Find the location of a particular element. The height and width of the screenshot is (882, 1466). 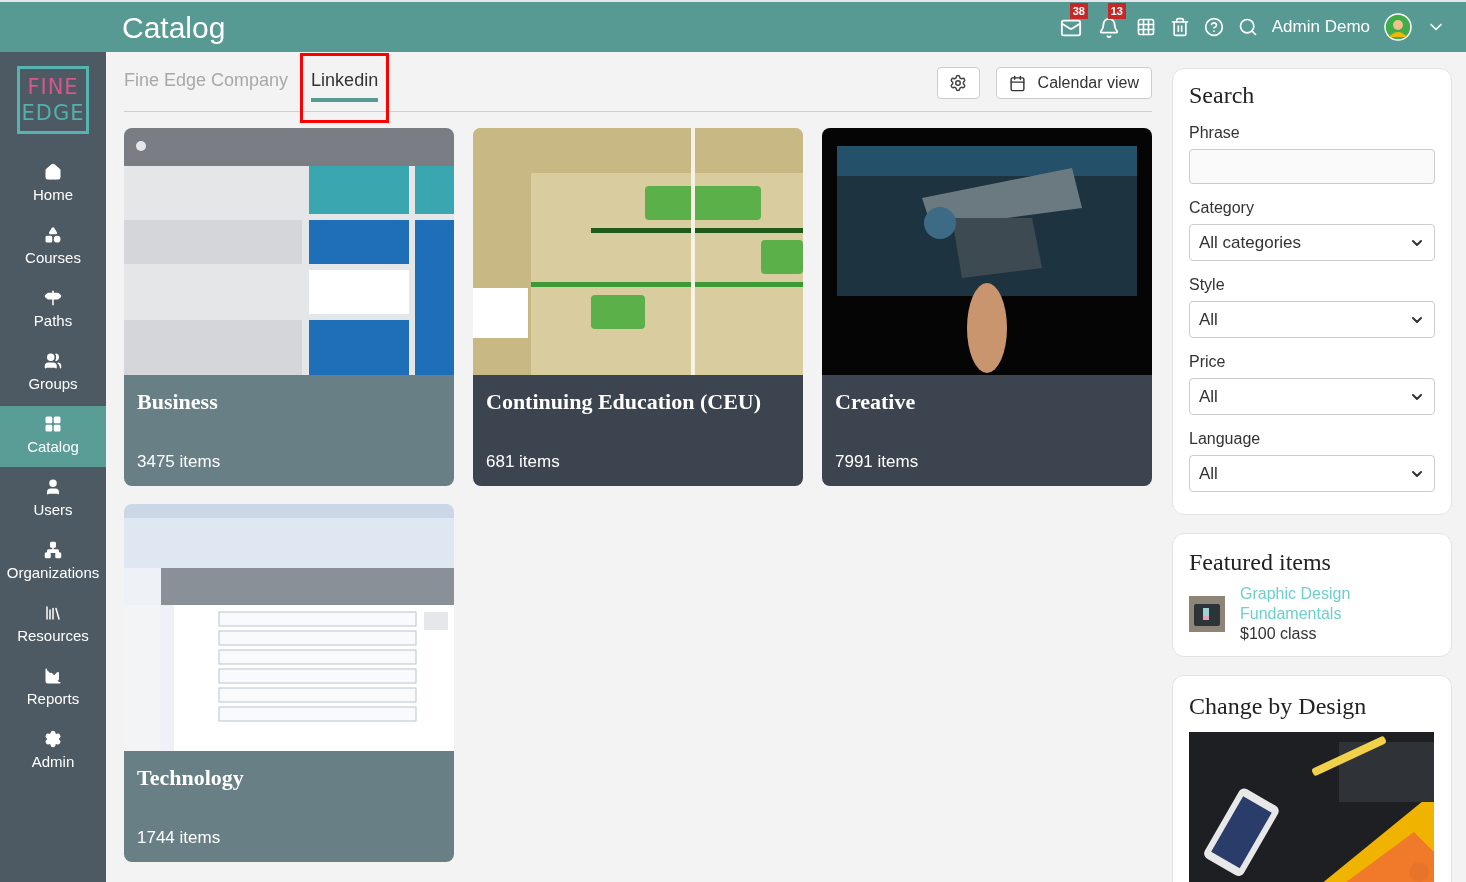

category-card: Business 3475 items is located at coordinates (289, 307).